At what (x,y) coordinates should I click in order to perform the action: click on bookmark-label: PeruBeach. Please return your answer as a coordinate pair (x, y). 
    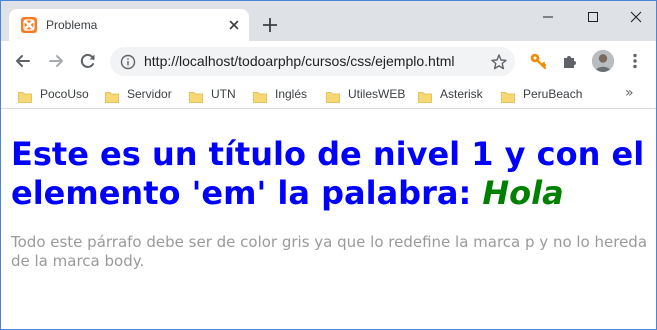
    Looking at the image, I should click on (553, 94).